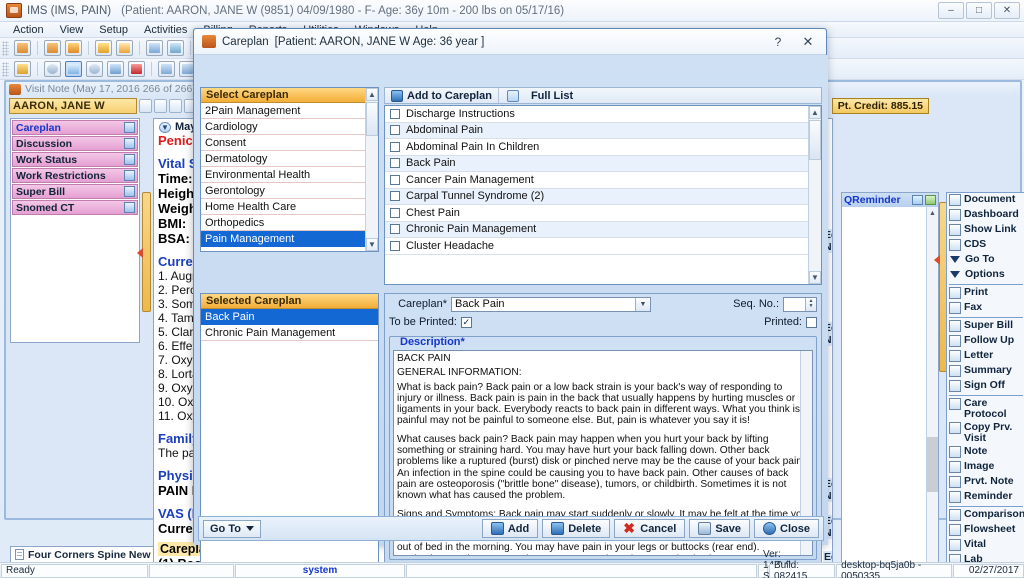  What do you see at coordinates (144, 252) in the screenshot?
I see `left-splitter-handle` at bounding box center [144, 252].